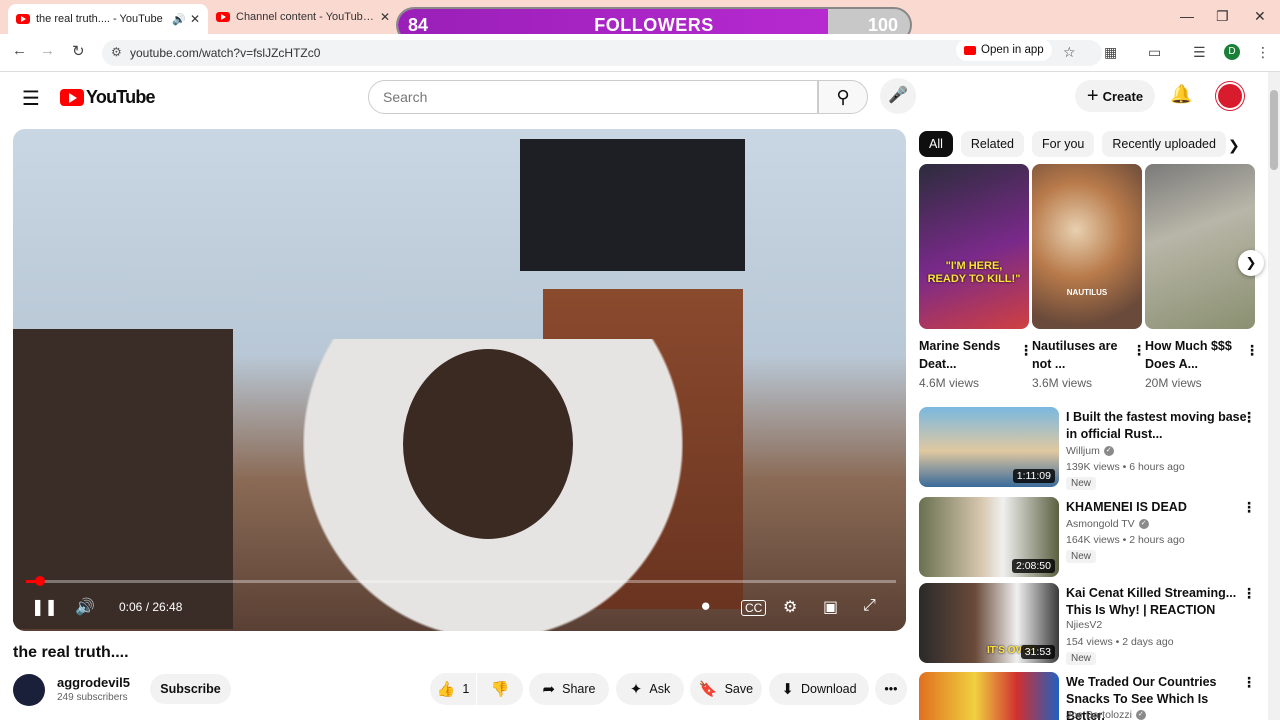 This screenshot has width=1280, height=720. Describe the element at coordinates (1063, 144) in the screenshot. I see `chip-for-you: For you` at that location.